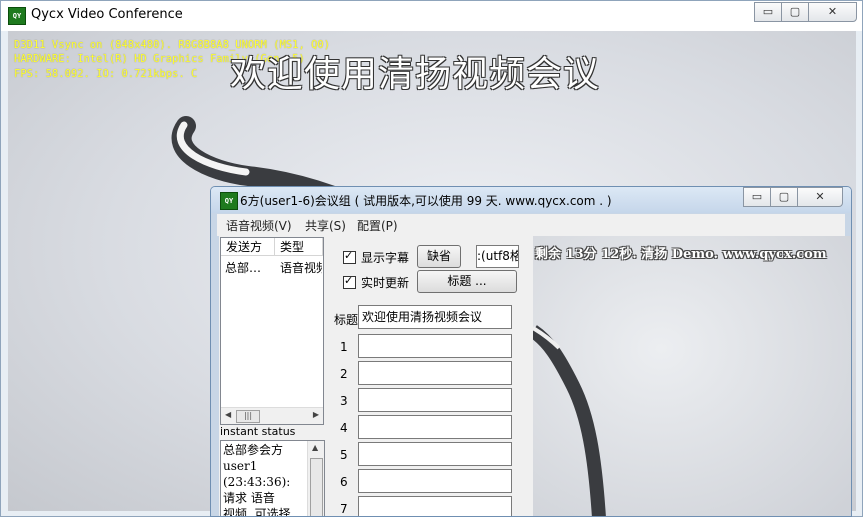  I want to click on dialog-maximize-button: ▢, so click(784, 197).